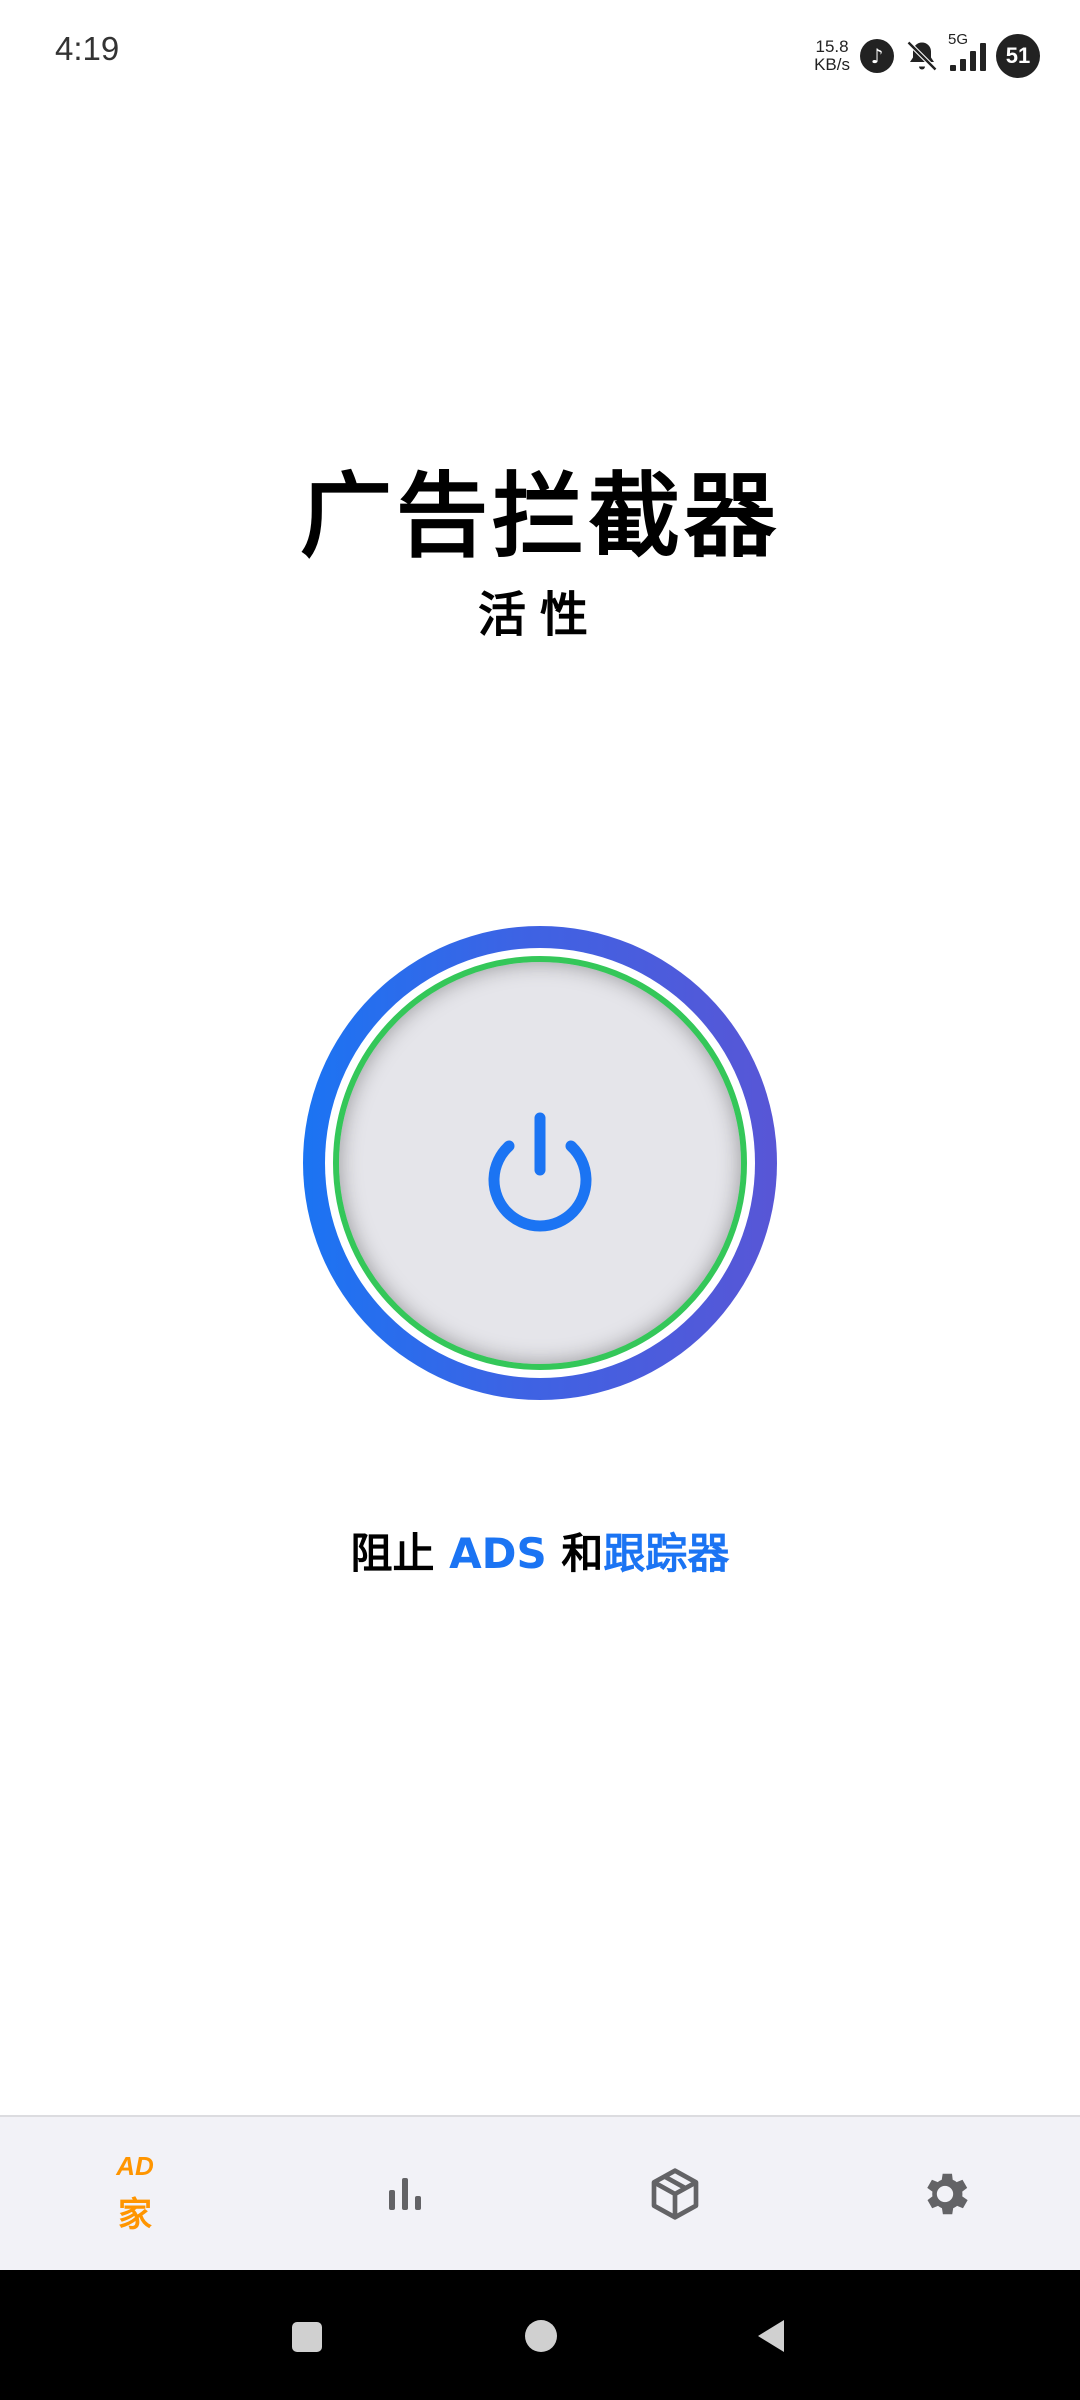  What do you see at coordinates (967, 51) in the screenshot?
I see `signal-icon: 5G` at bounding box center [967, 51].